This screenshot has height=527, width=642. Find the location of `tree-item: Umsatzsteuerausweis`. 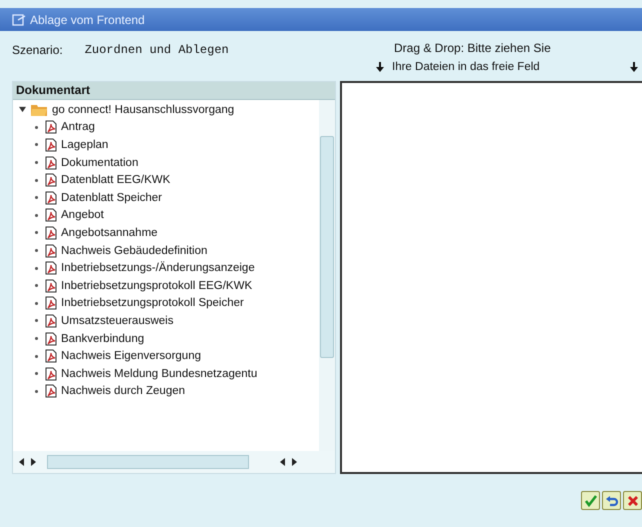

tree-item: Umsatzsteuerausweis is located at coordinates (166, 321).